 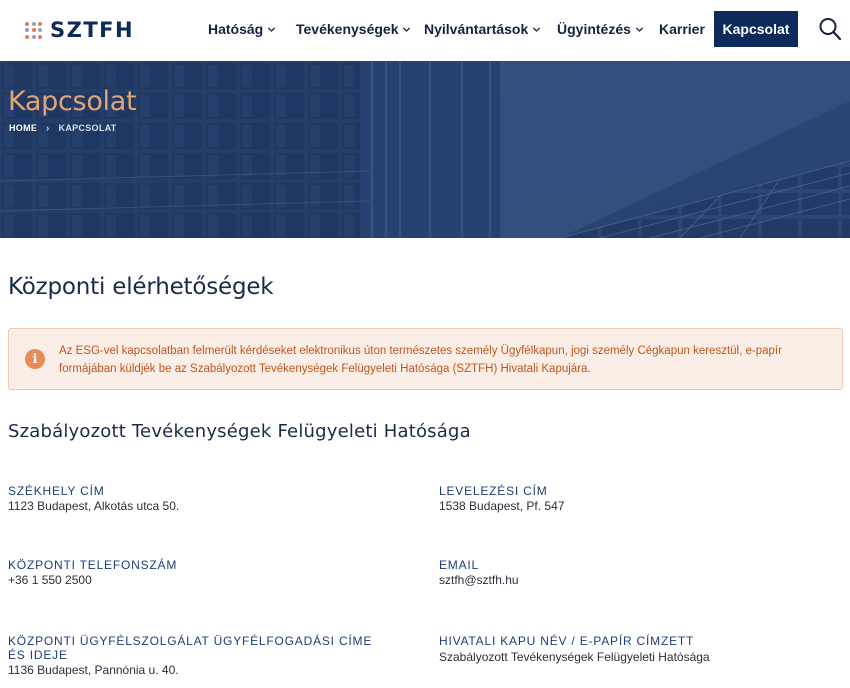 What do you see at coordinates (459, 565) in the screenshot?
I see `contact-label-email: EMAIL` at bounding box center [459, 565].